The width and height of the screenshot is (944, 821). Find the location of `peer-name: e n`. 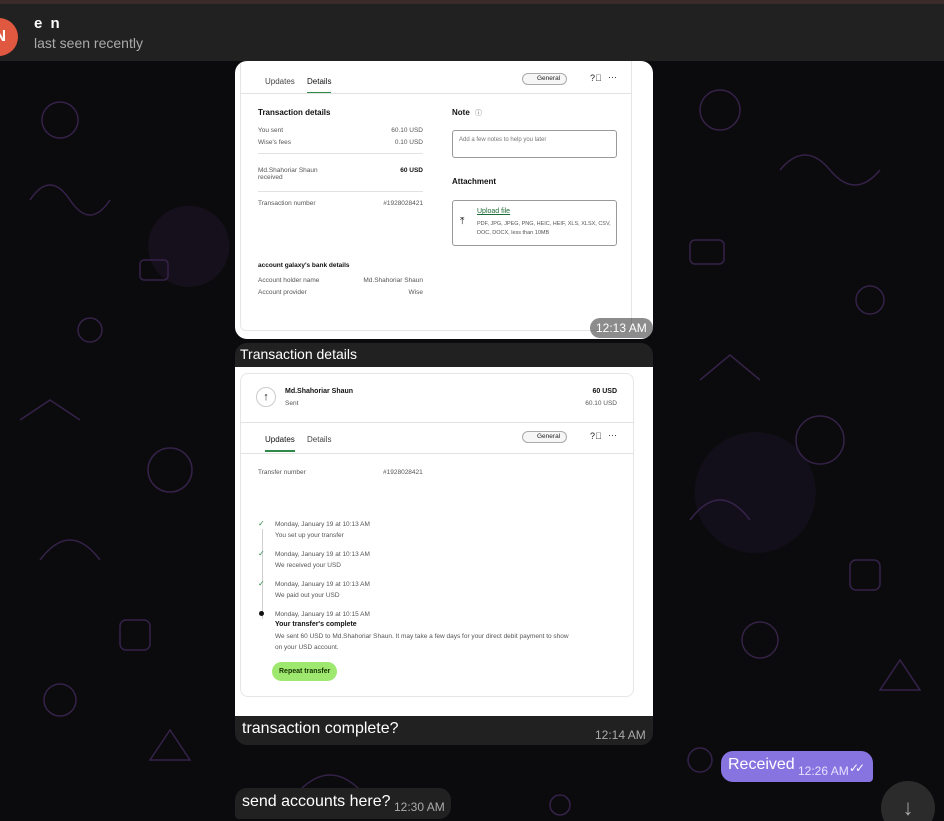

peer-name: e n is located at coordinates (48, 23).